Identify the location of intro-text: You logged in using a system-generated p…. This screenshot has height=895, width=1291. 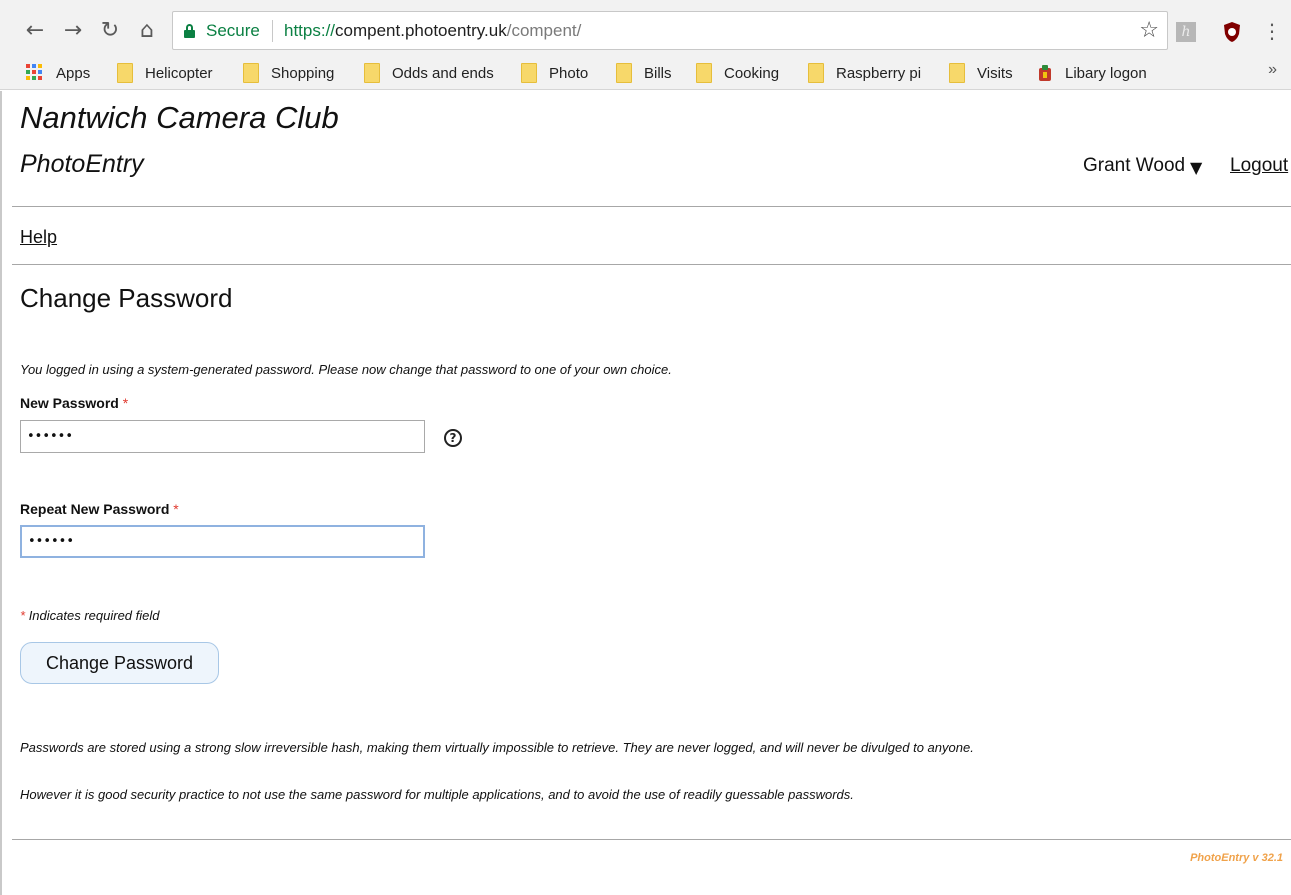
(346, 369).